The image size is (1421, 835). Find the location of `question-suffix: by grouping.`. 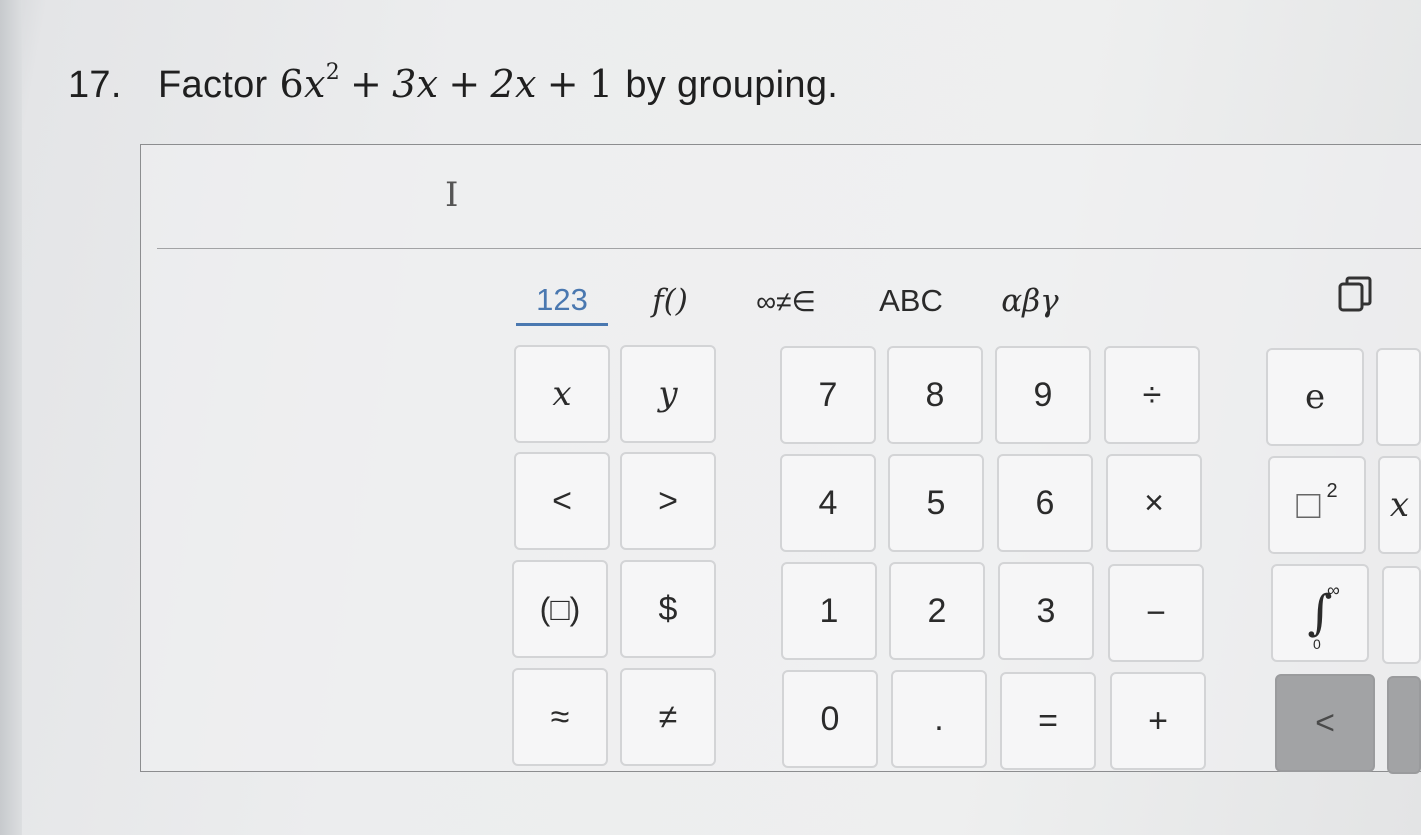

question-suffix: by grouping. is located at coordinates (732, 85).